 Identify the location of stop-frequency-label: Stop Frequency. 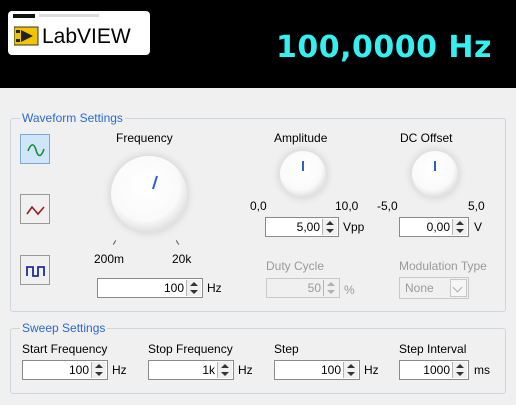
(190, 349).